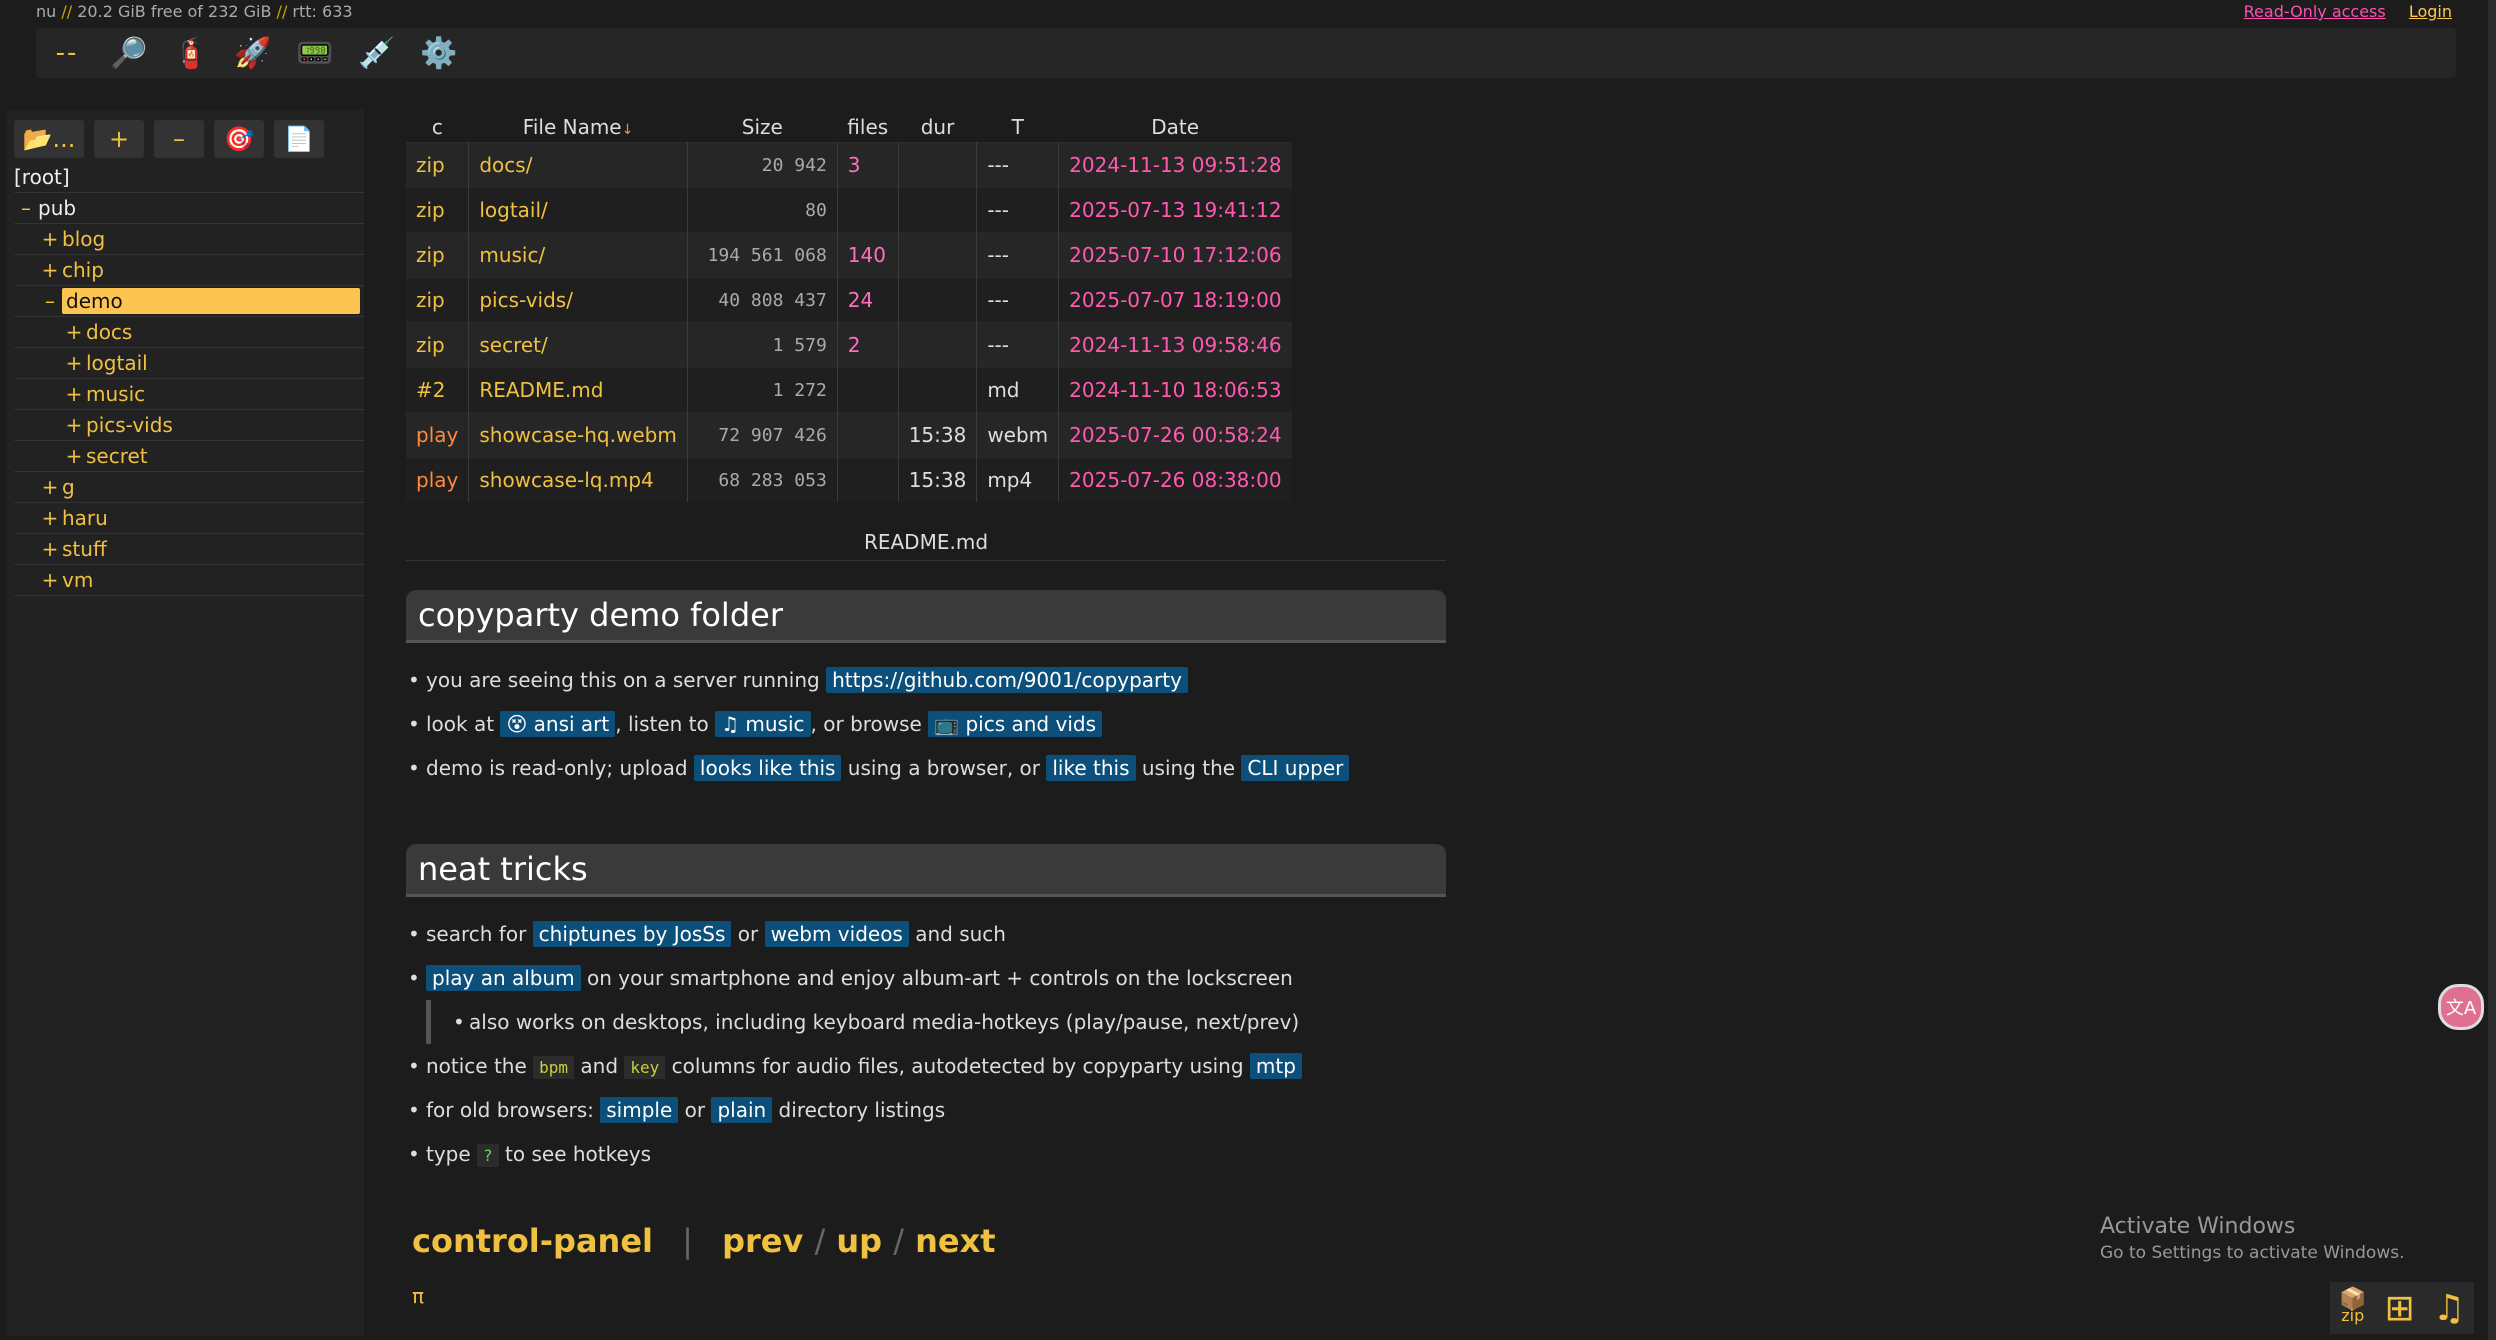  What do you see at coordinates (578, 479) in the screenshot?
I see `file-name-link: showcase-lq.mp4` at bounding box center [578, 479].